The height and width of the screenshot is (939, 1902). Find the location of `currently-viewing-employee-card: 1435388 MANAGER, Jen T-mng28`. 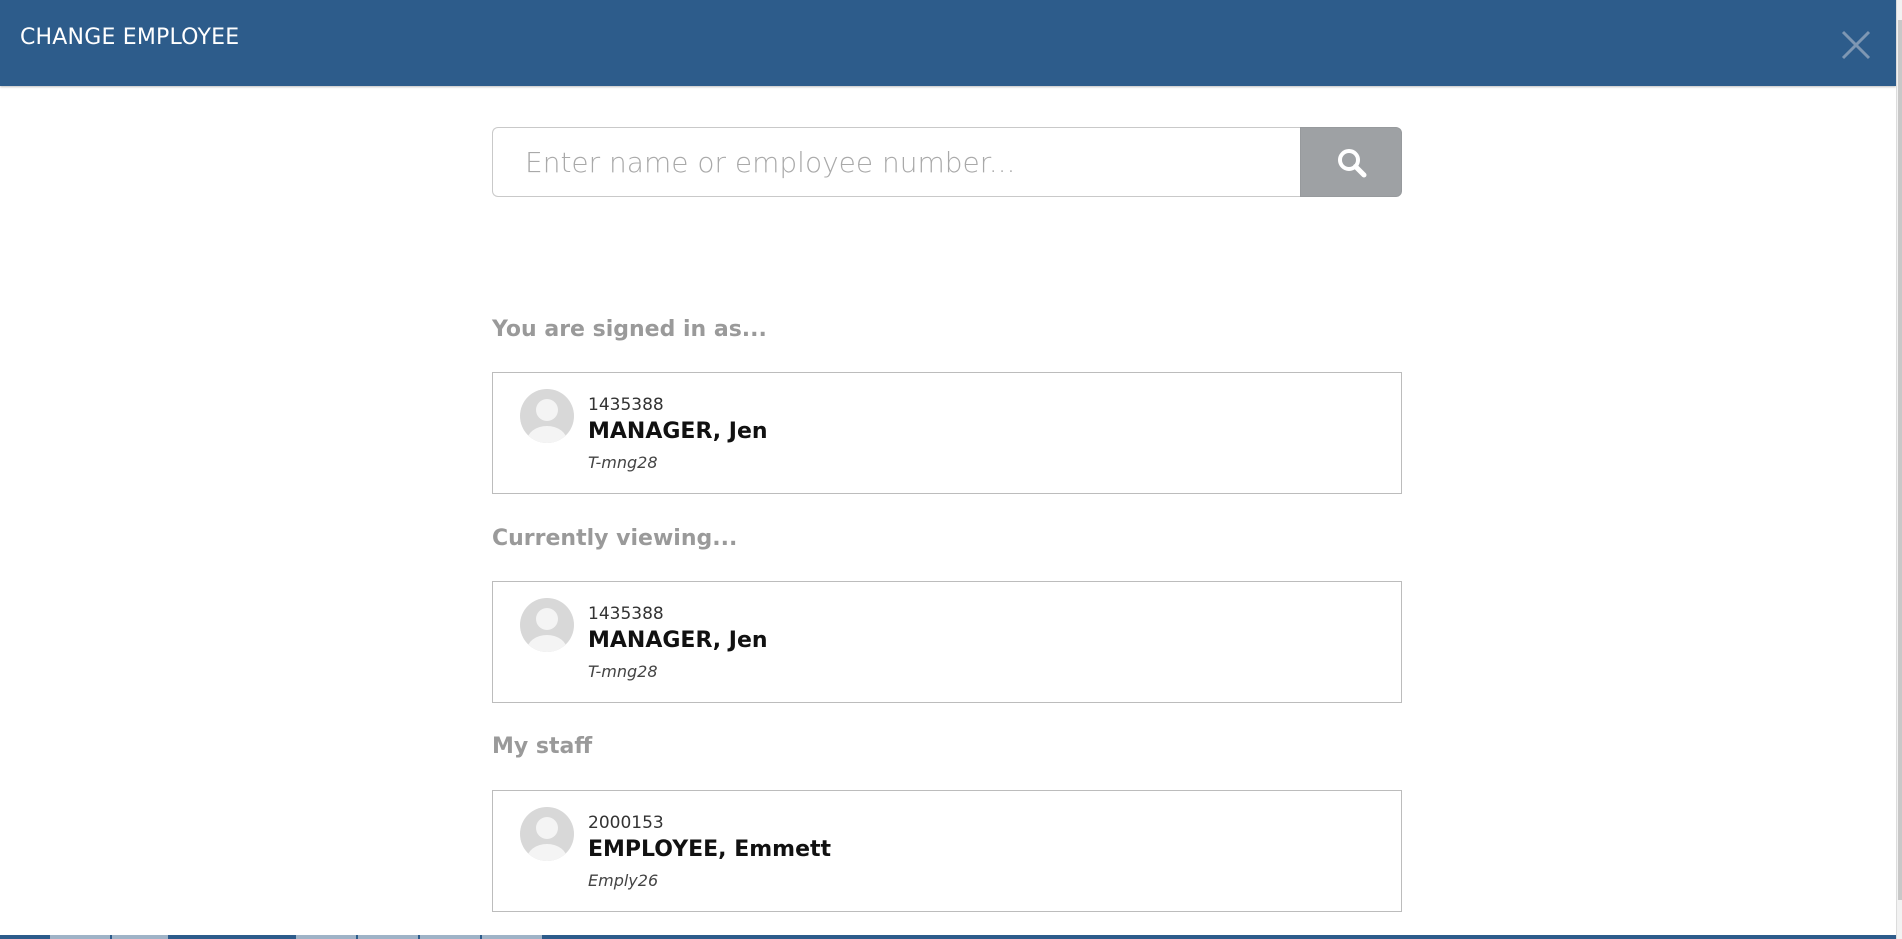

currently-viewing-employee-card: 1435388 MANAGER, Jen T-mng28 is located at coordinates (947, 642).